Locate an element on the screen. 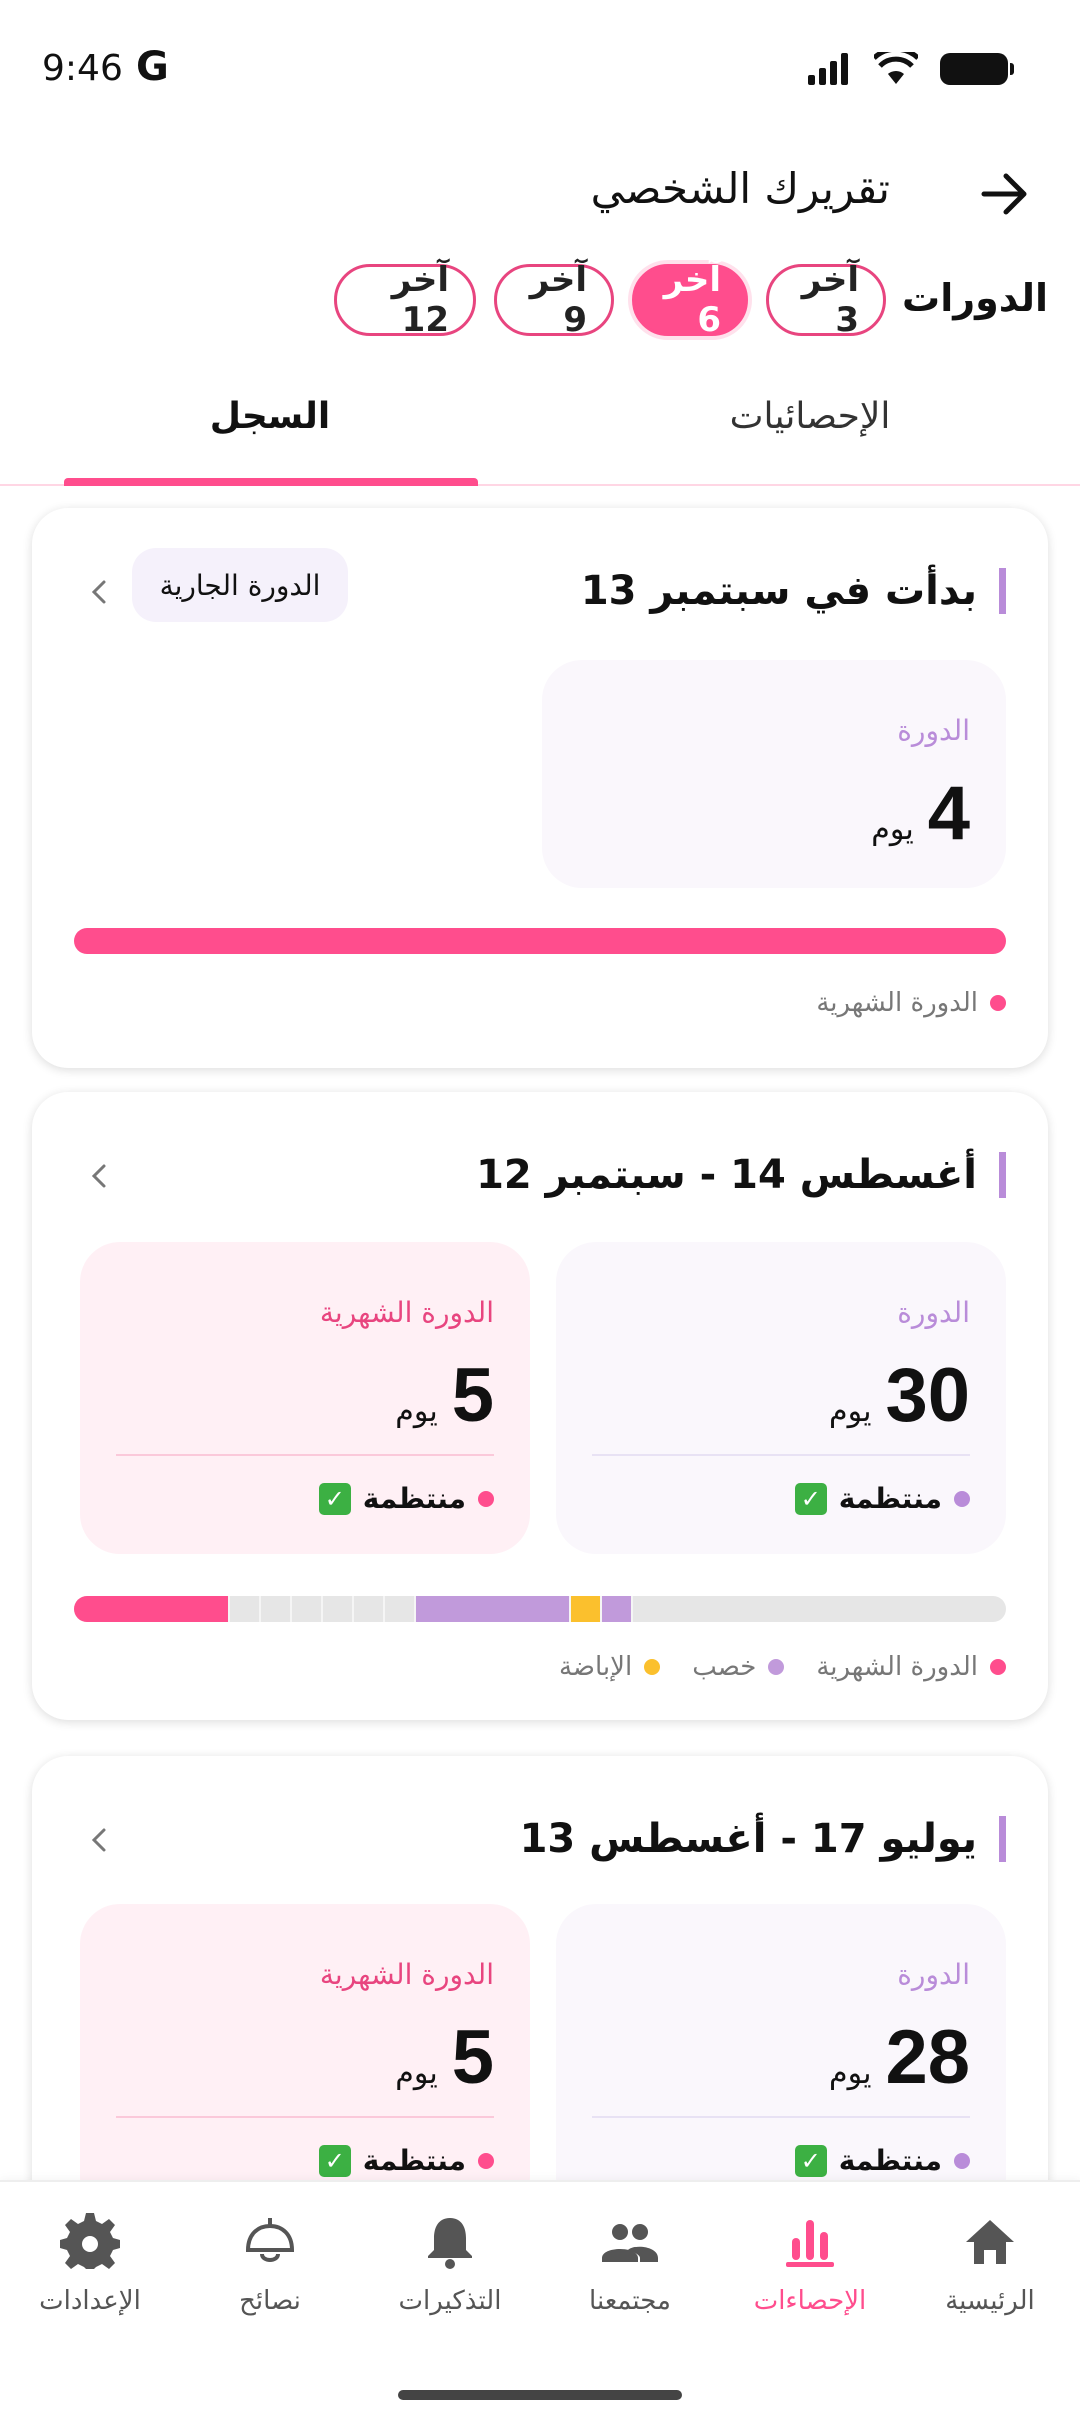  bell-icon is located at coordinates (450, 2243).